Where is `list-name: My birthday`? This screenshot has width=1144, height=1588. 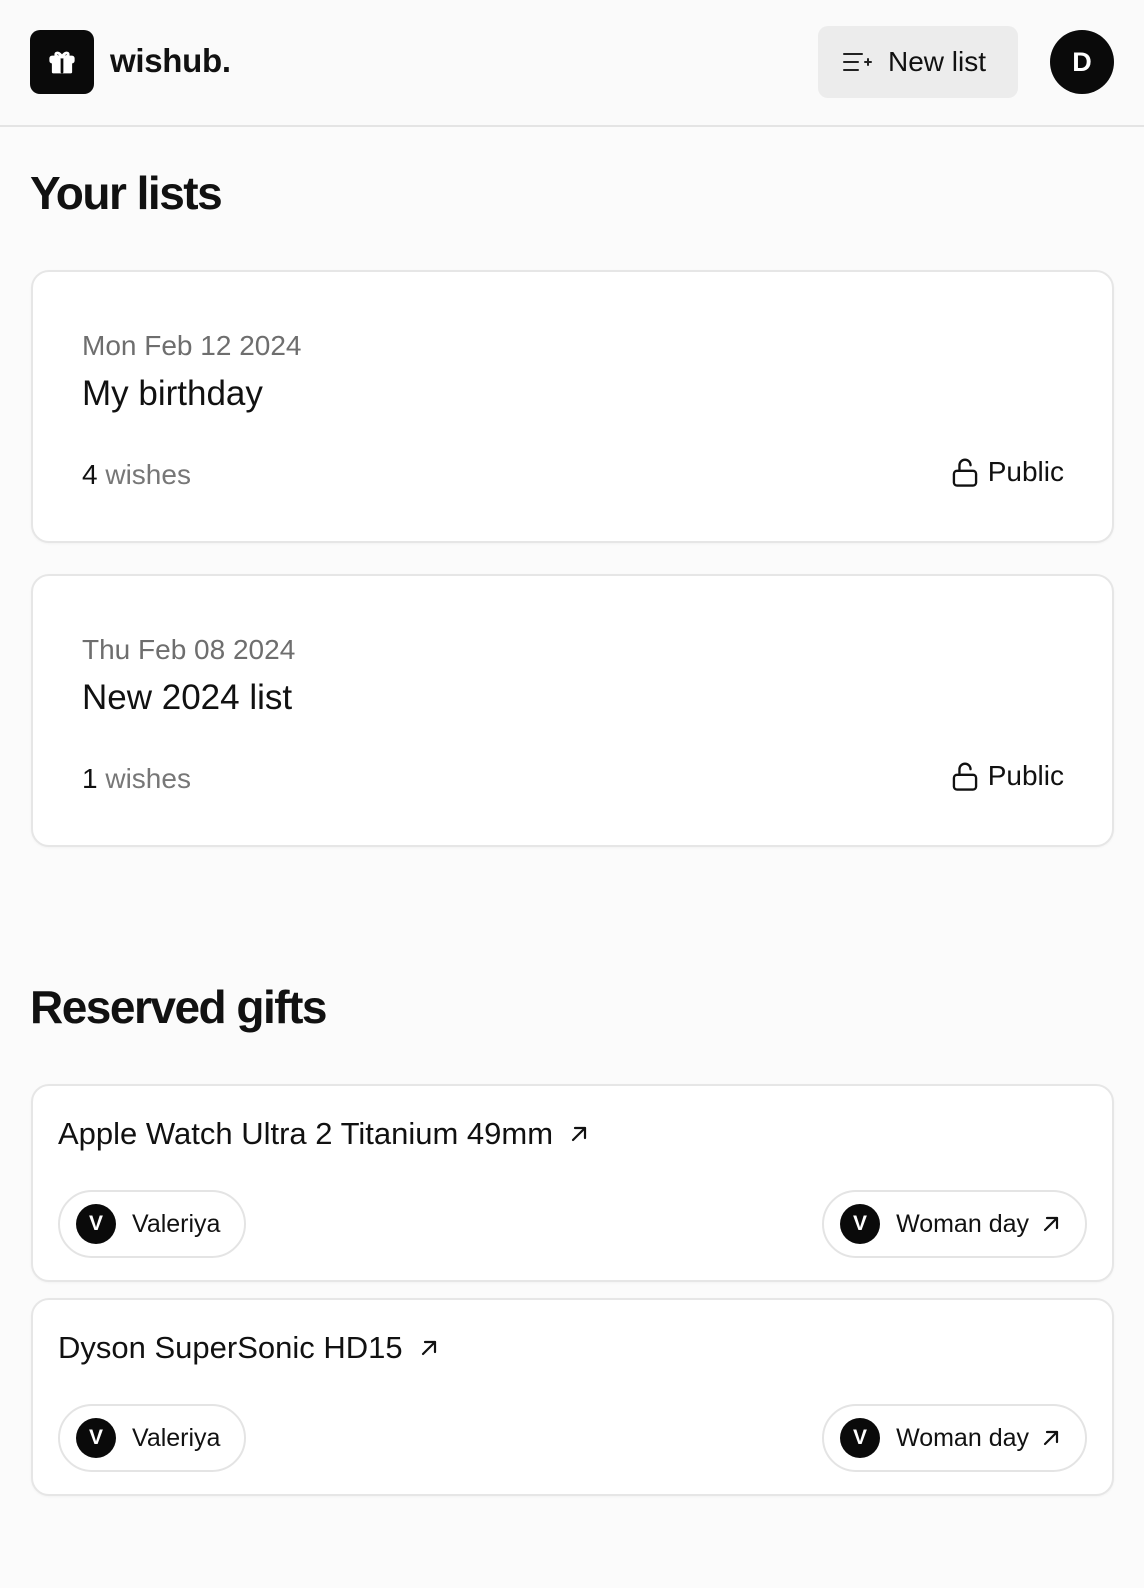 list-name: My birthday is located at coordinates (172, 393).